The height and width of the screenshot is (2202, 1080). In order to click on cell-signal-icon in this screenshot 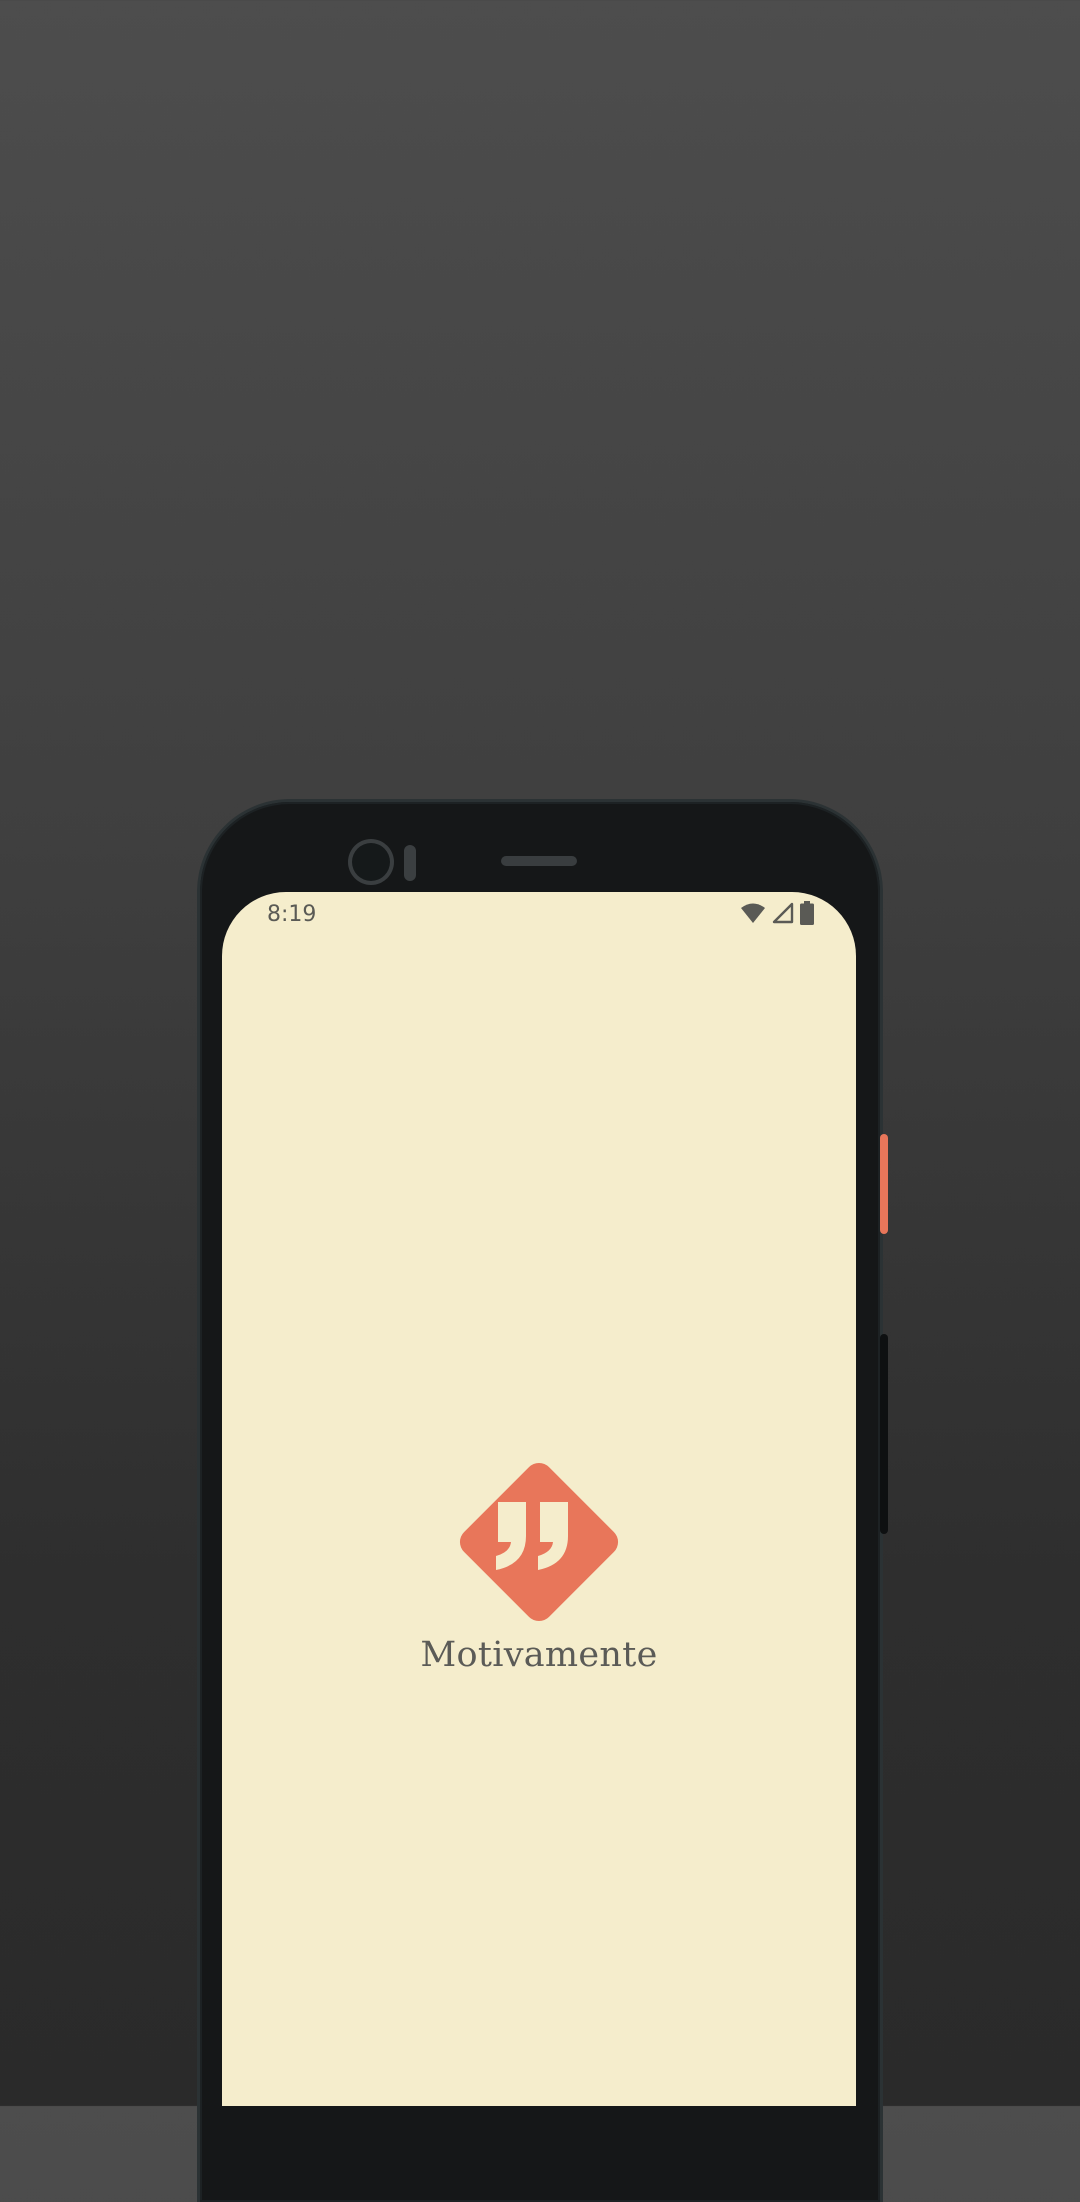, I will do `click(783, 915)`.